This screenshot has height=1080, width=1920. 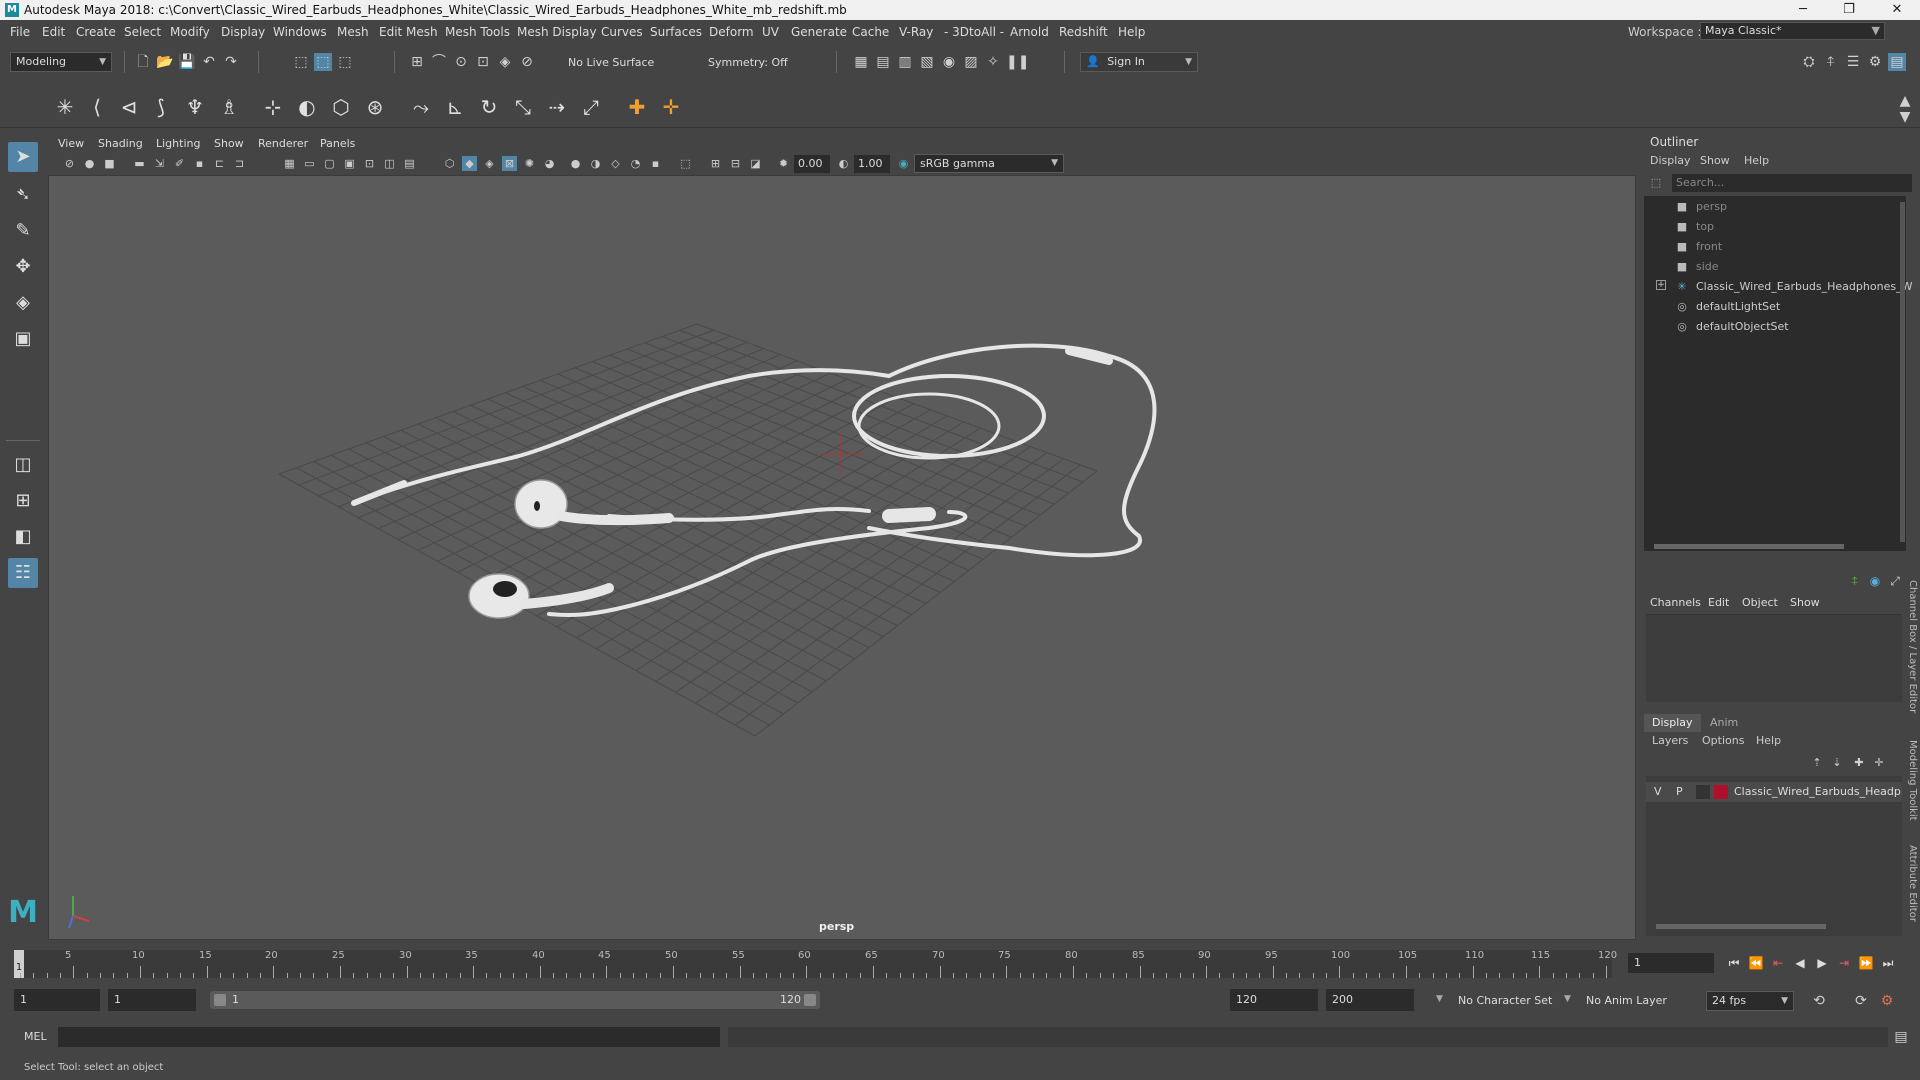 I want to click on select-component-icon: ⬚, so click(x=345, y=62).